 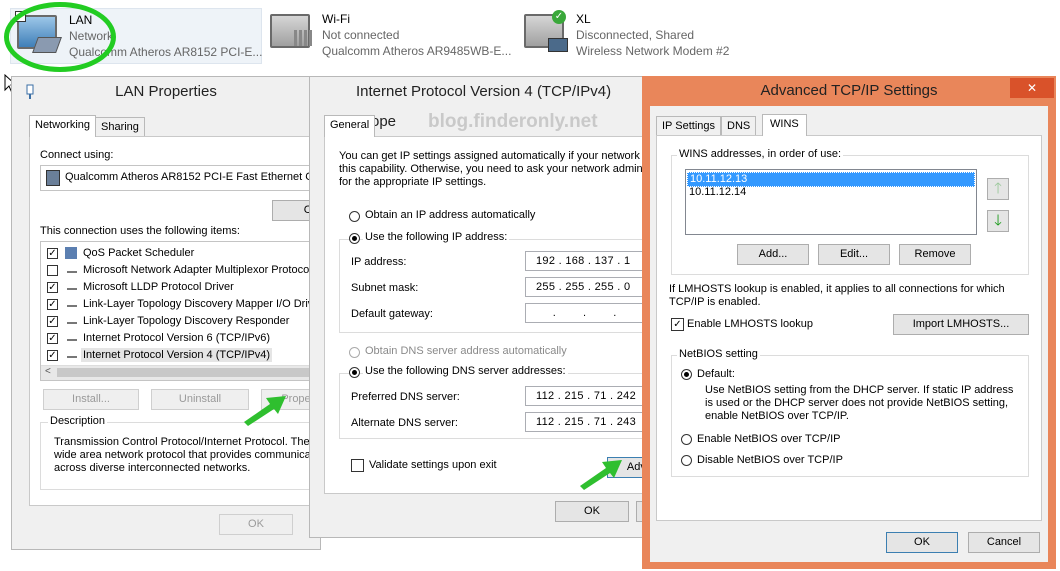 What do you see at coordinates (589, 313) in the screenshot?
I see `default-gateway-field: . . .` at bounding box center [589, 313].